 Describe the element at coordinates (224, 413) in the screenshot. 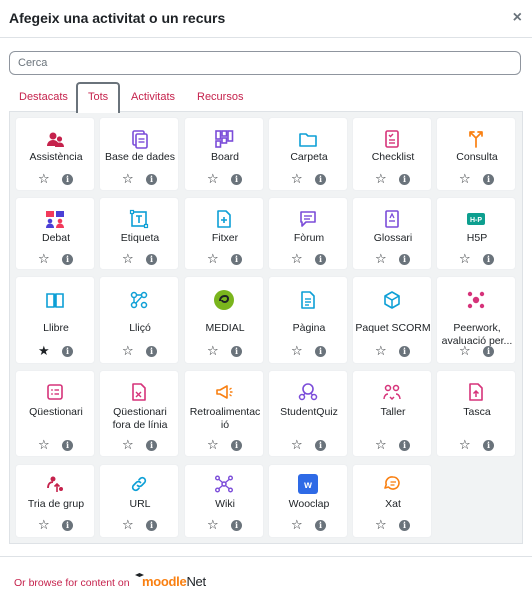

I see `module-card-feedback: Retroalimentac ió ☆ i` at that location.